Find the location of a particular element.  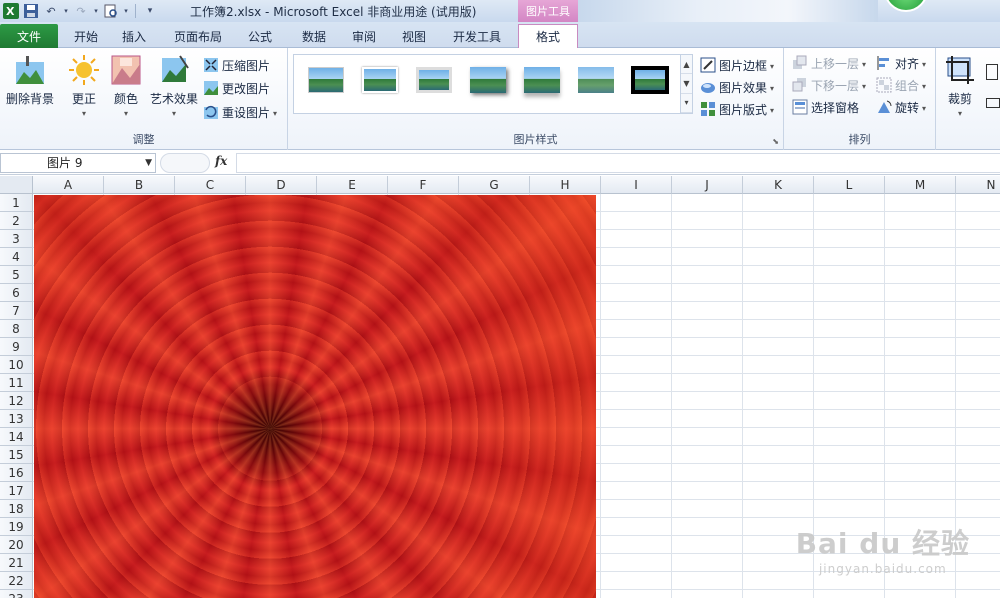

print-preview-icon is located at coordinates (111, 11).